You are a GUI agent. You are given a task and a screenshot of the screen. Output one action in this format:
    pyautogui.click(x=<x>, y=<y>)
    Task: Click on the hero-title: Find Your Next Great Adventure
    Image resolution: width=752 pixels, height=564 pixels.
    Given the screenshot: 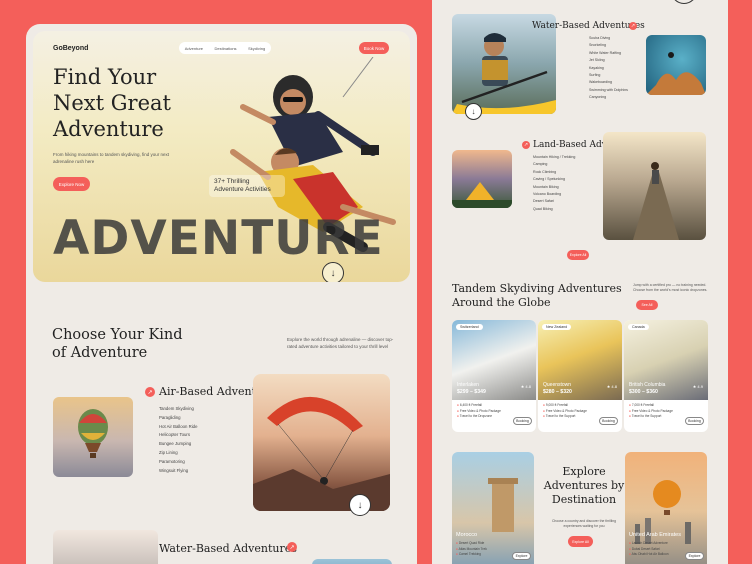 What is the action you would take?
    pyautogui.click(x=112, y=103)
    